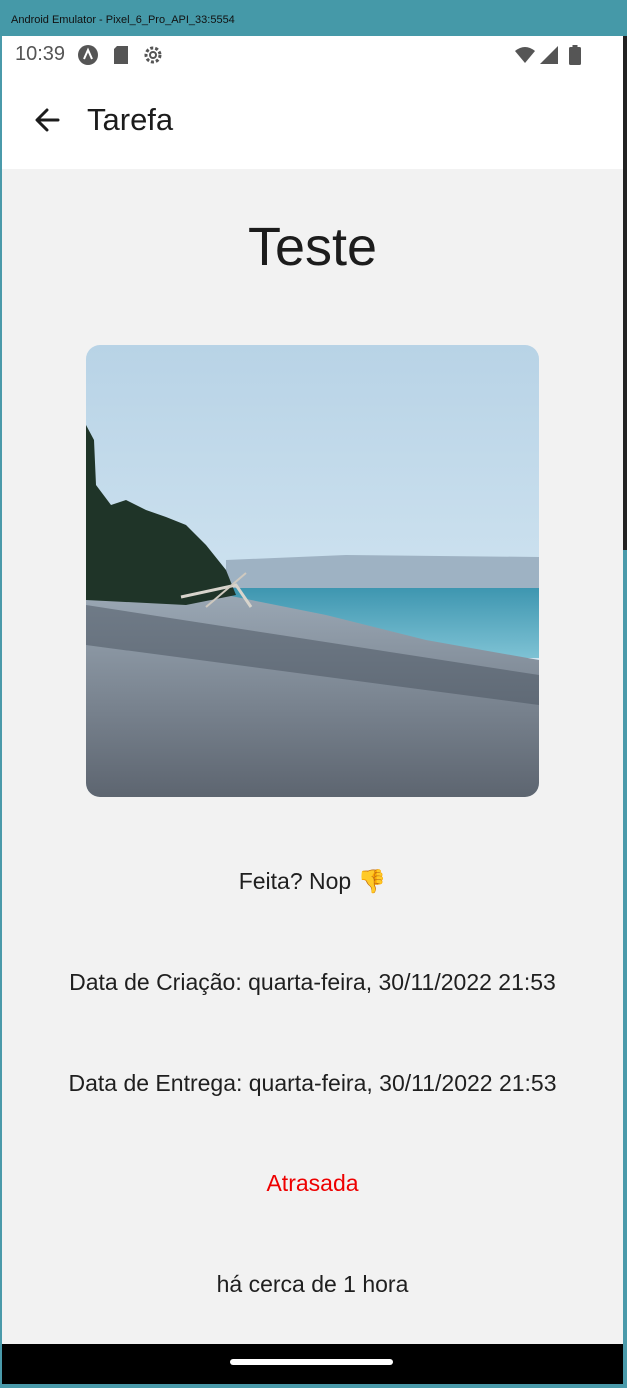 The width and height of the screenshot is (627, 1388). I want to click on android-app-icon, so click(88, 55).